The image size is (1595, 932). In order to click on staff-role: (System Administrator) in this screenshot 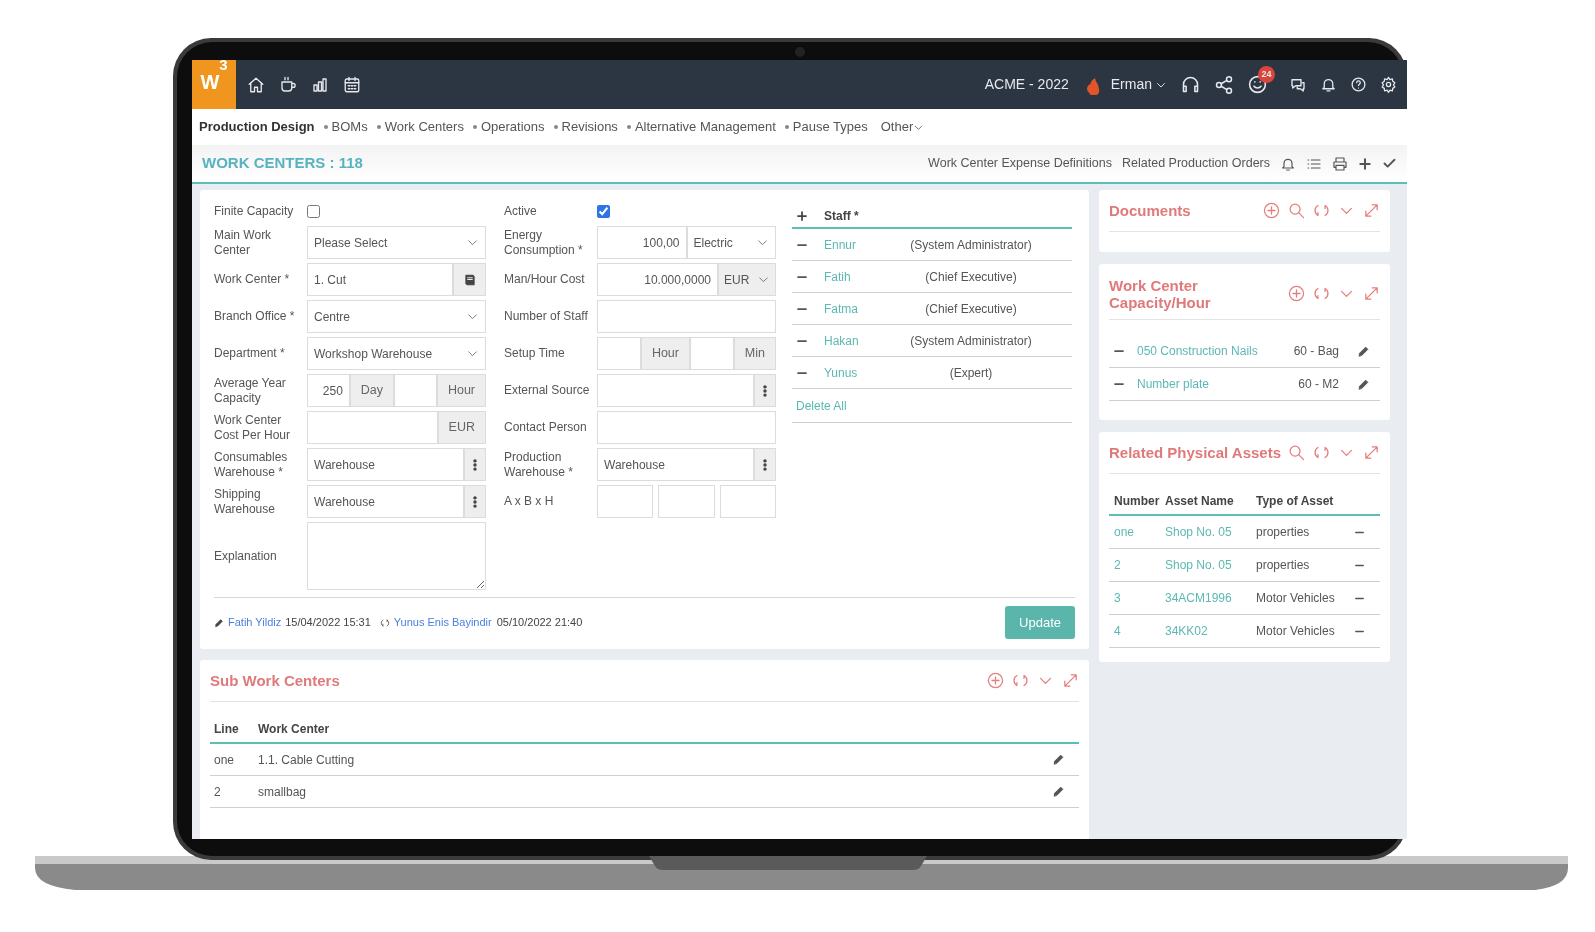, I will do `click(971, 245)`.